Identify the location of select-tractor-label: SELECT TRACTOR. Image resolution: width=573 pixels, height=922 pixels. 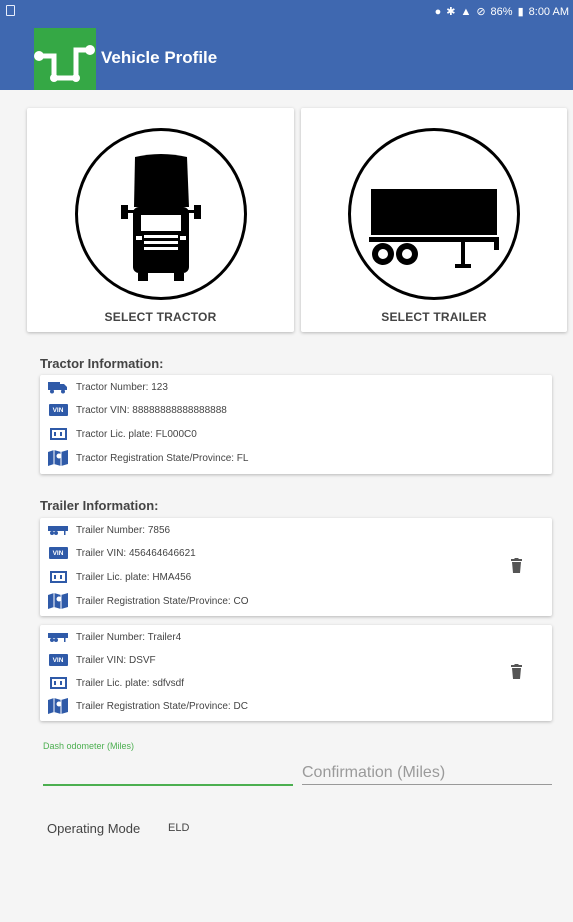
(160, 317).